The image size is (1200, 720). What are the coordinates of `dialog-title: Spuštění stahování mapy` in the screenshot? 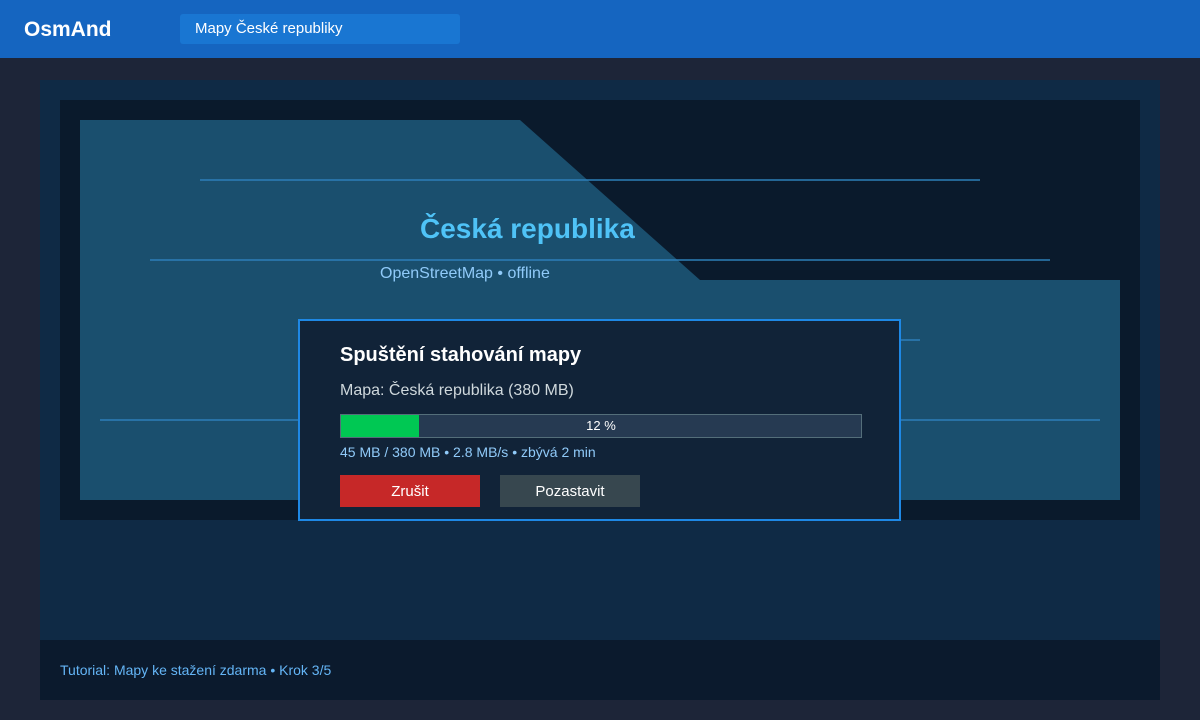 It's located at (461, 355).